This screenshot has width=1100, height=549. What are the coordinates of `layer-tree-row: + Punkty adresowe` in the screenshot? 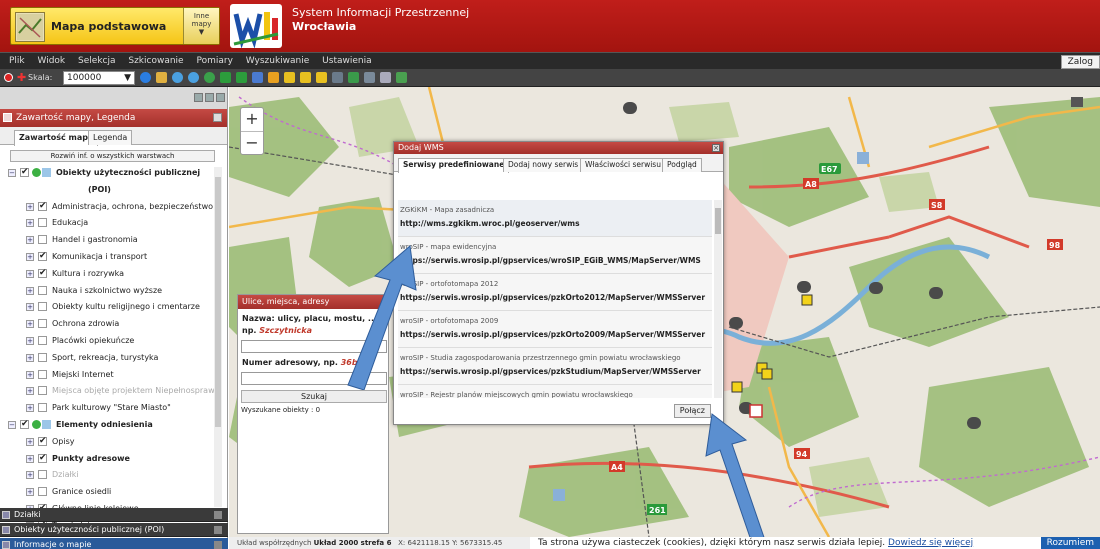 It's located at (107, 459).